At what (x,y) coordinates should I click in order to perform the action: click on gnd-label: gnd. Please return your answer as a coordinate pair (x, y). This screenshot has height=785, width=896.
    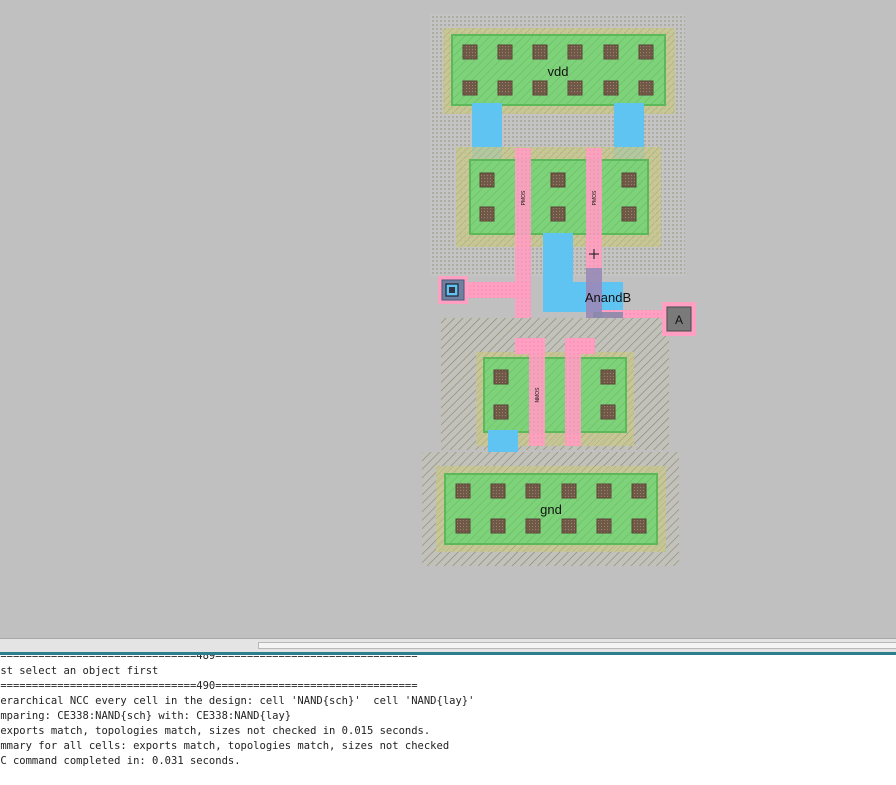
    Looking at the image, I should click on (551, 509).